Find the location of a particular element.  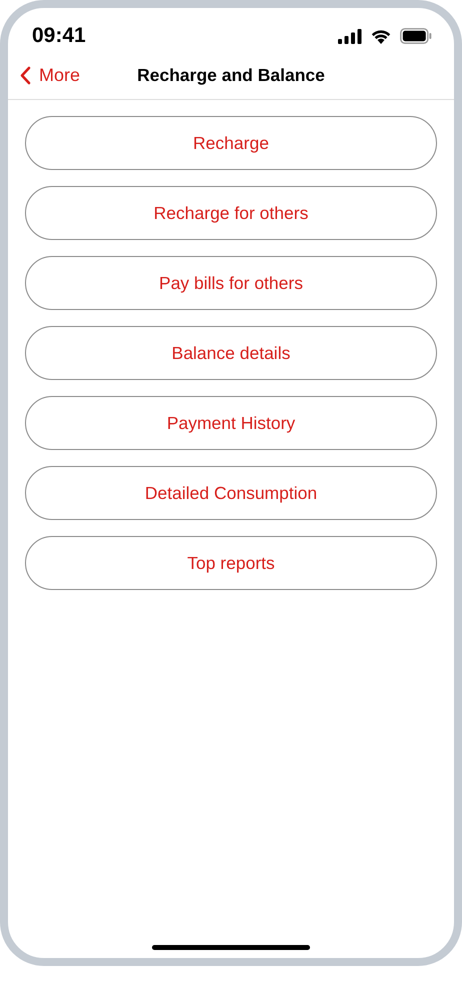

status-time: 09:41 is located at coordinates (59, 36).